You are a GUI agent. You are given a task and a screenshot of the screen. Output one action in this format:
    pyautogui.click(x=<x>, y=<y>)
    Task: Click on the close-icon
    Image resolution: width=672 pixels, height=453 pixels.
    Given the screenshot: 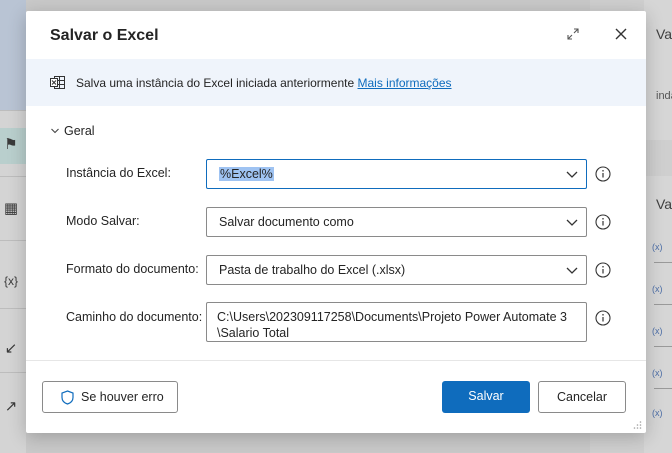 What is the action you would take?
    pyautogui.click(x=621, y=34)
    